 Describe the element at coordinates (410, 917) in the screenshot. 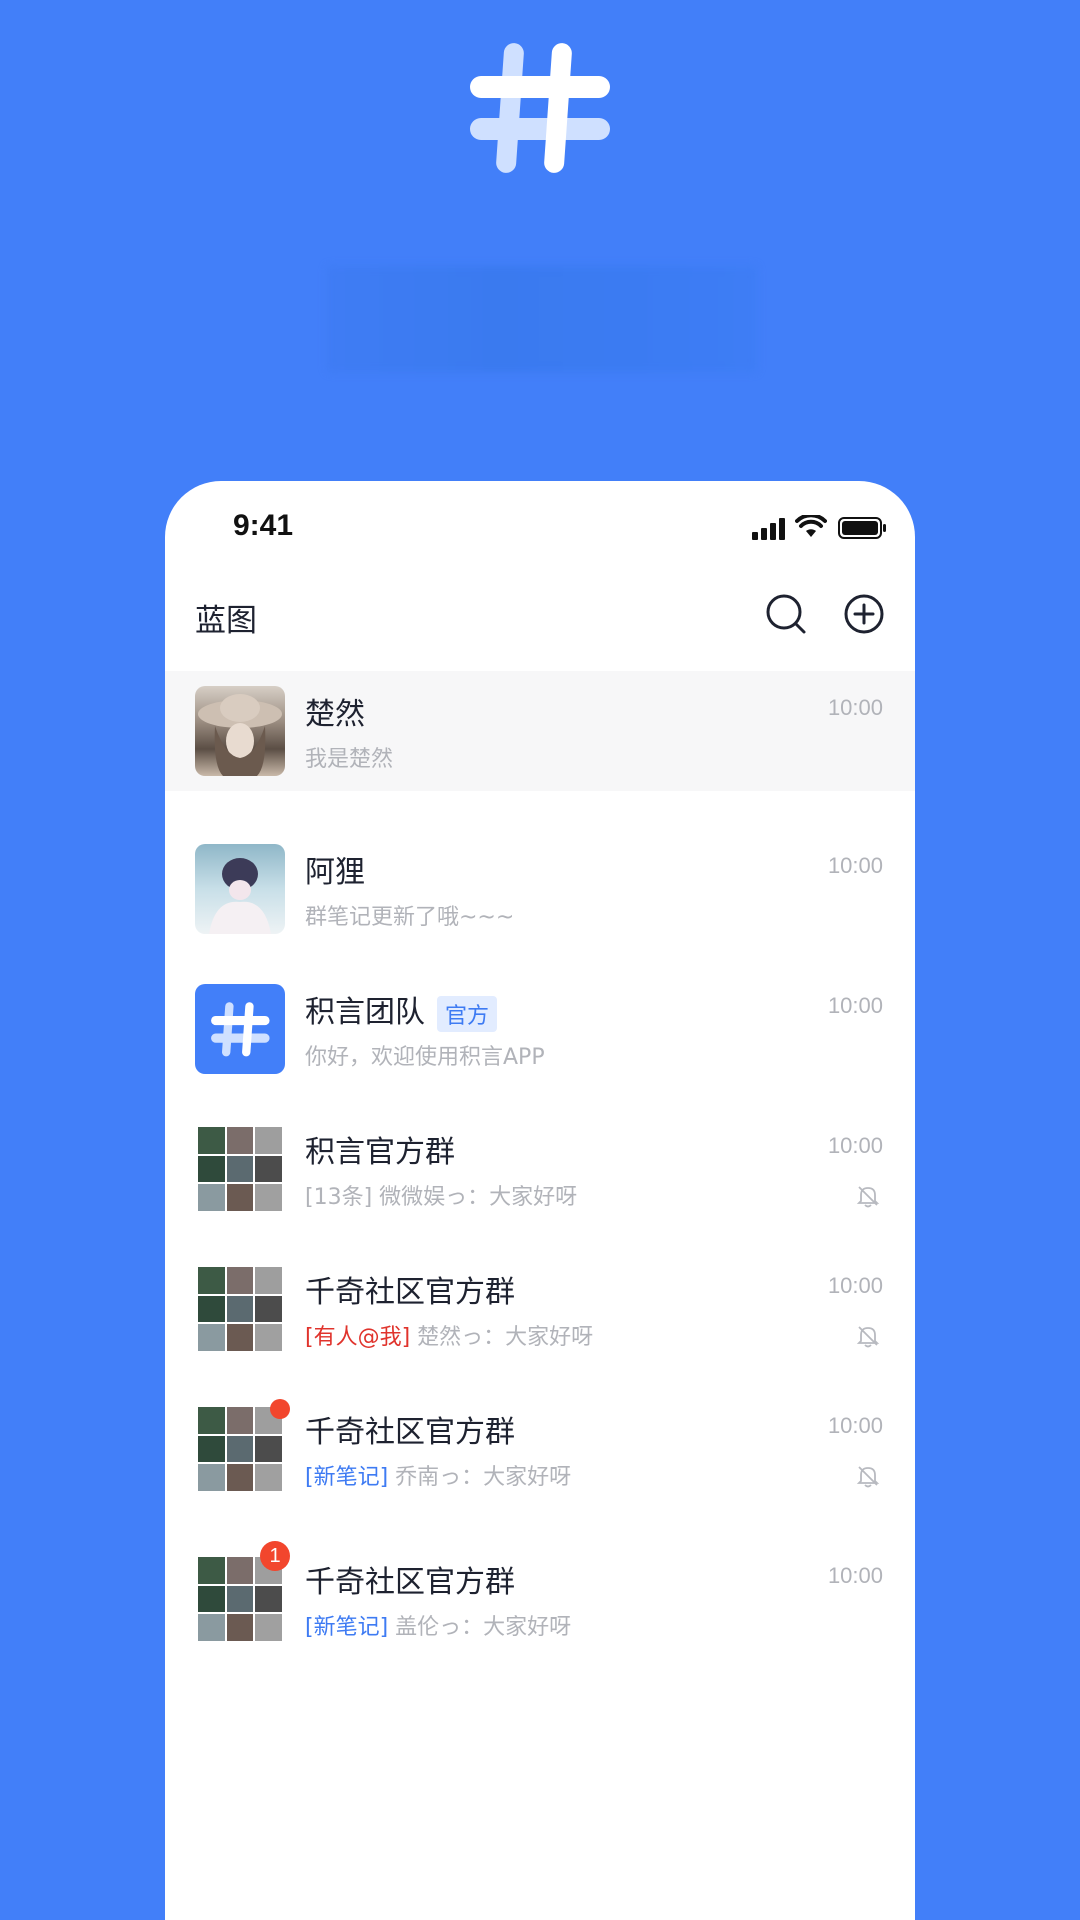

I see `chat-message: 群笔记更新了哦~~~` at that location.